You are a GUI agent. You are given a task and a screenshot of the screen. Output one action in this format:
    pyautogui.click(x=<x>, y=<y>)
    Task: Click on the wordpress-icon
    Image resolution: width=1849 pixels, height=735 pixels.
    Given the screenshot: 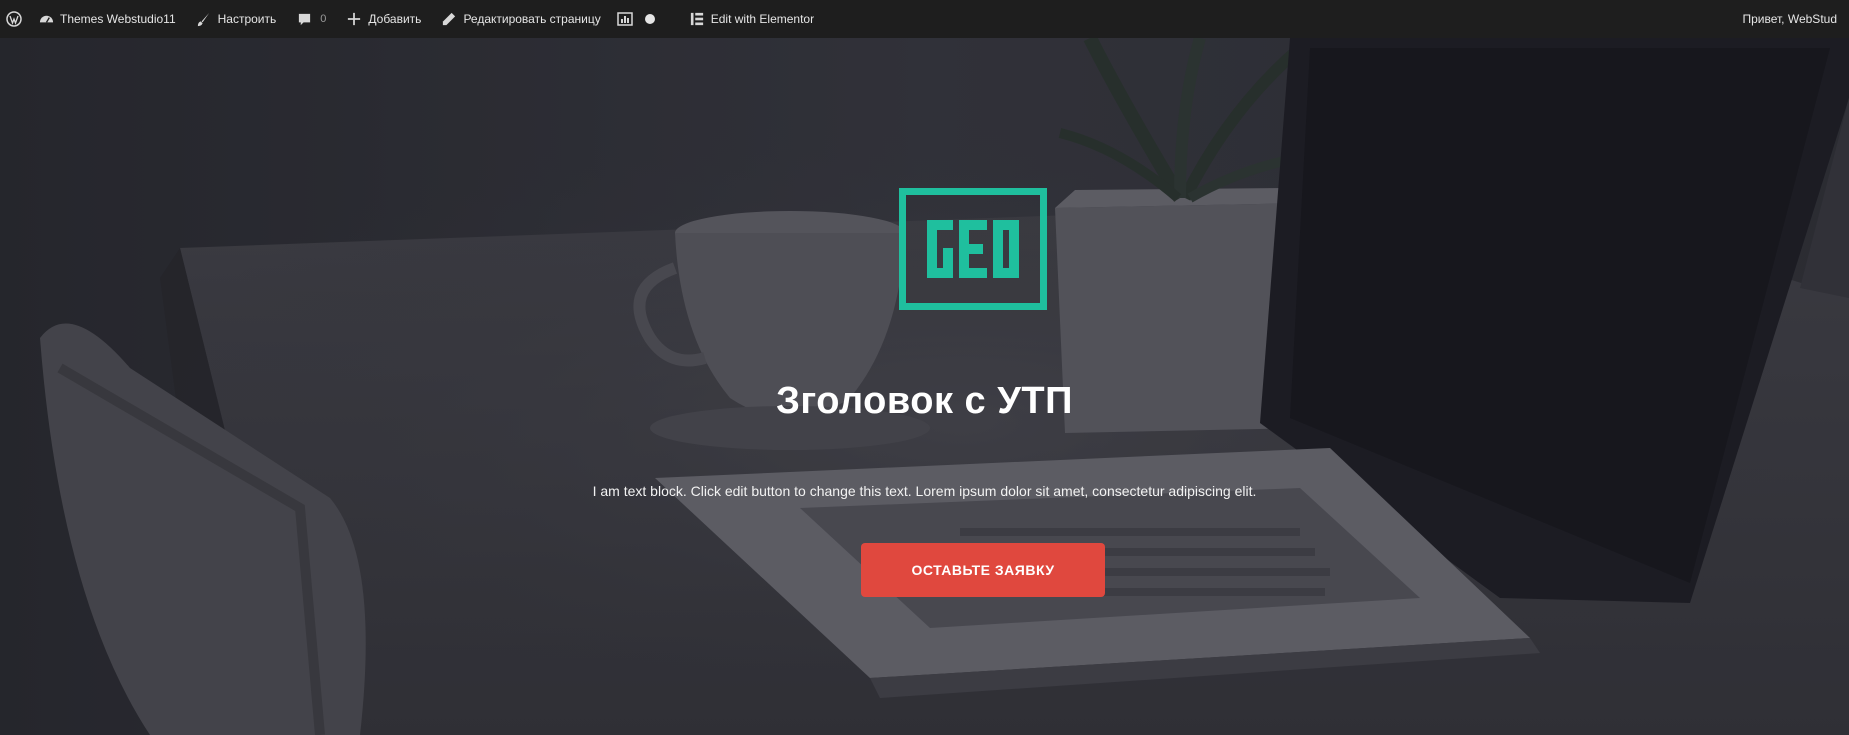 What is the action you would take?
    pyautogui.click(x=14, y=19)
    